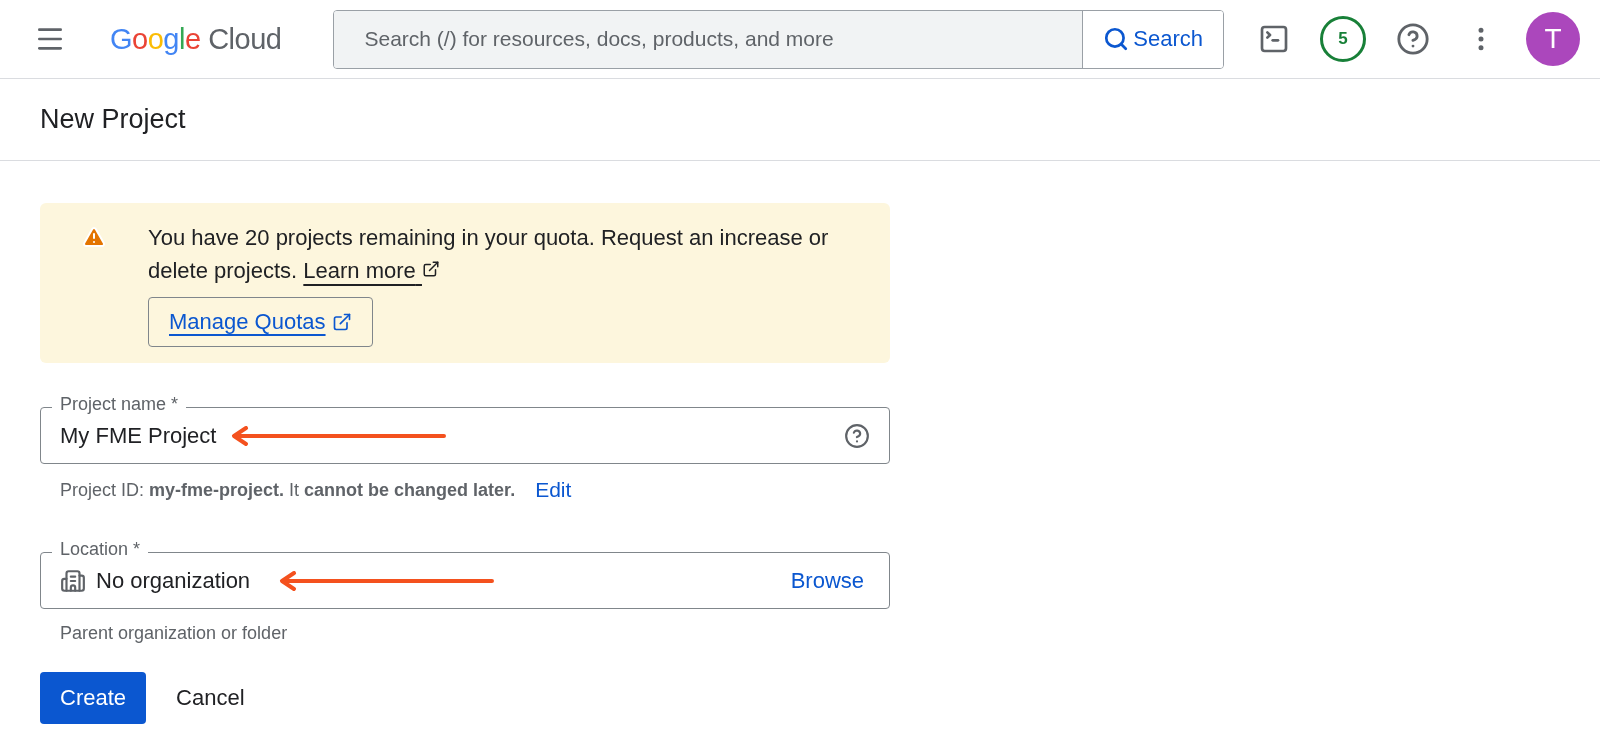  What do you see at coordinates (1553, 39) in the screenshot?
I see `avatar: T` at bounding box center [1553, 39].